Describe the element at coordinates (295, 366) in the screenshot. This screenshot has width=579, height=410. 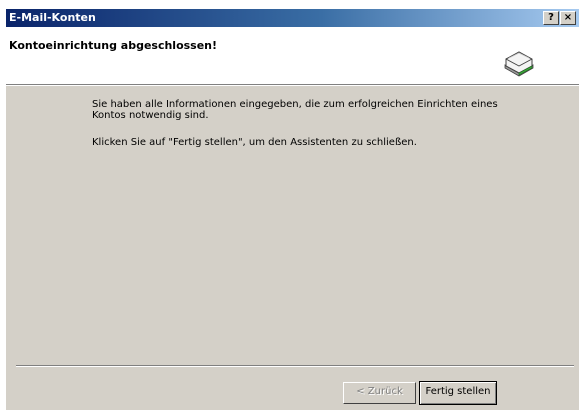
I see `footer-divider` at that location.